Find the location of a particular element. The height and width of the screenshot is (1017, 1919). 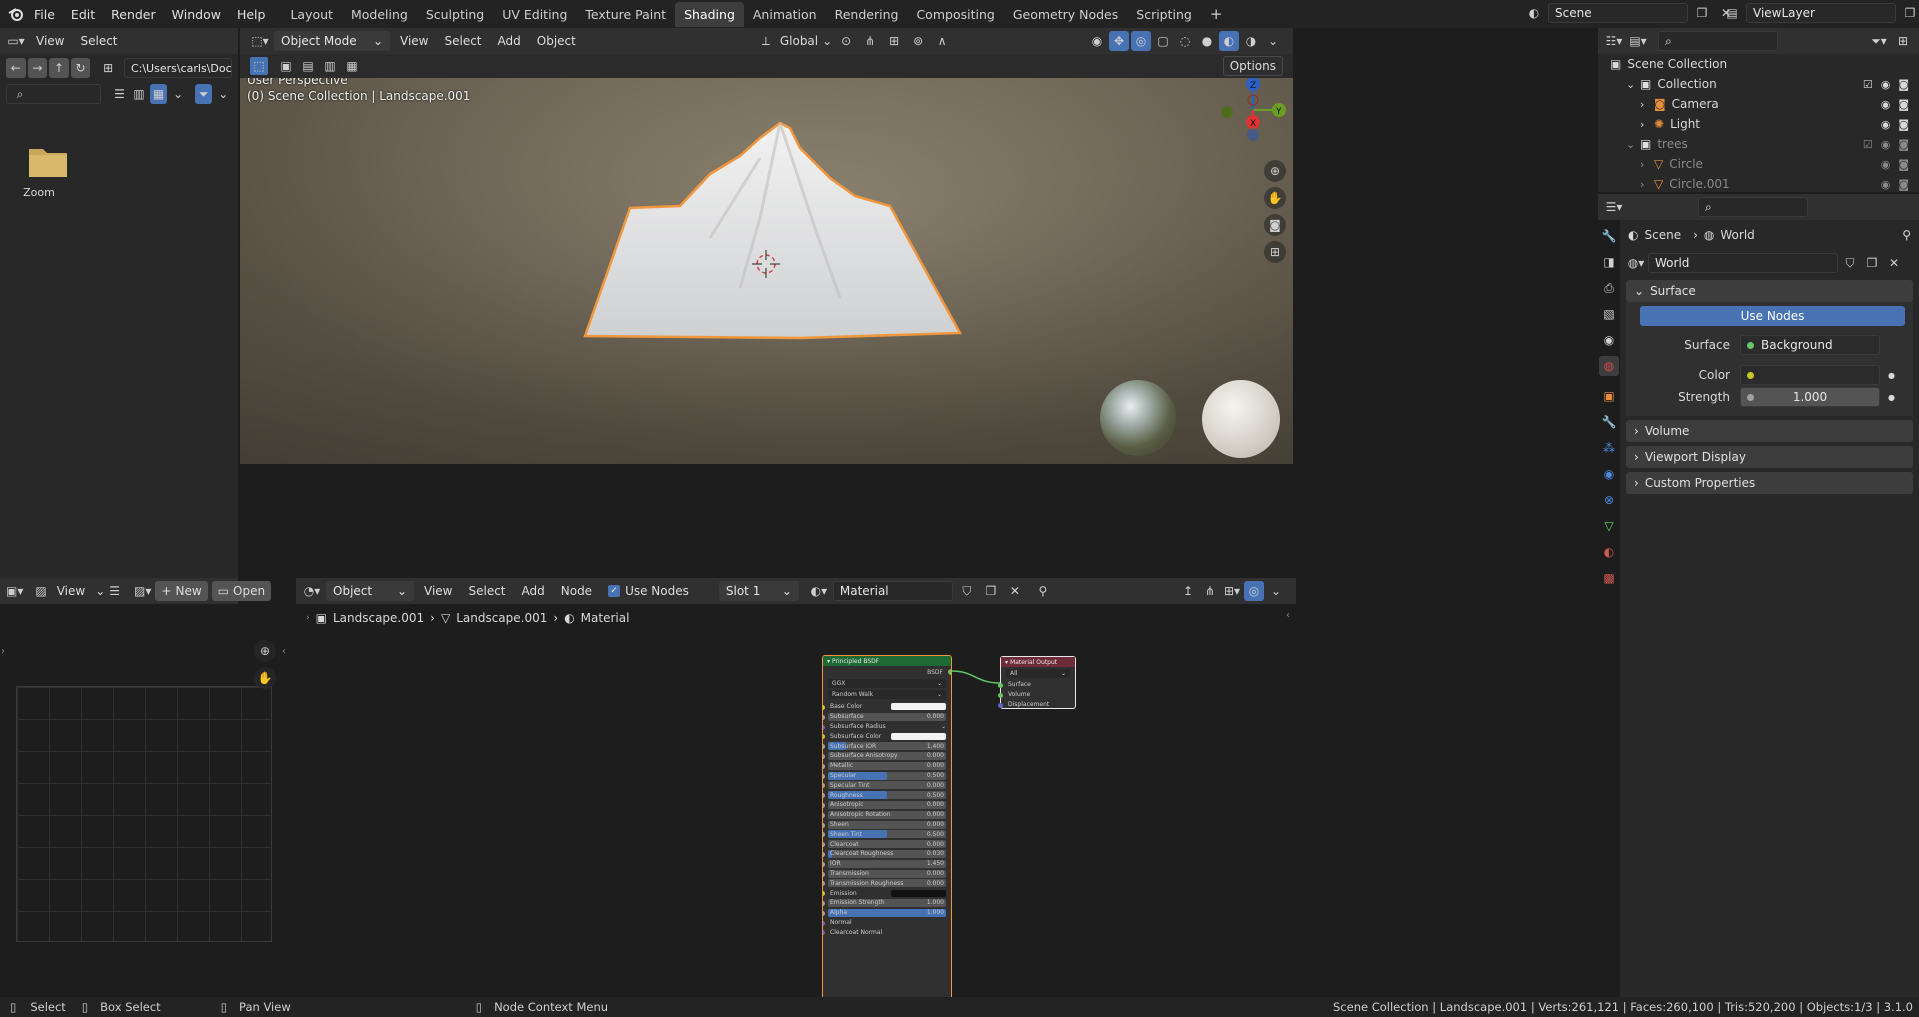

subsurface-method-dropdown: Random Walk ⌄ is located at coordinates (887, 694).